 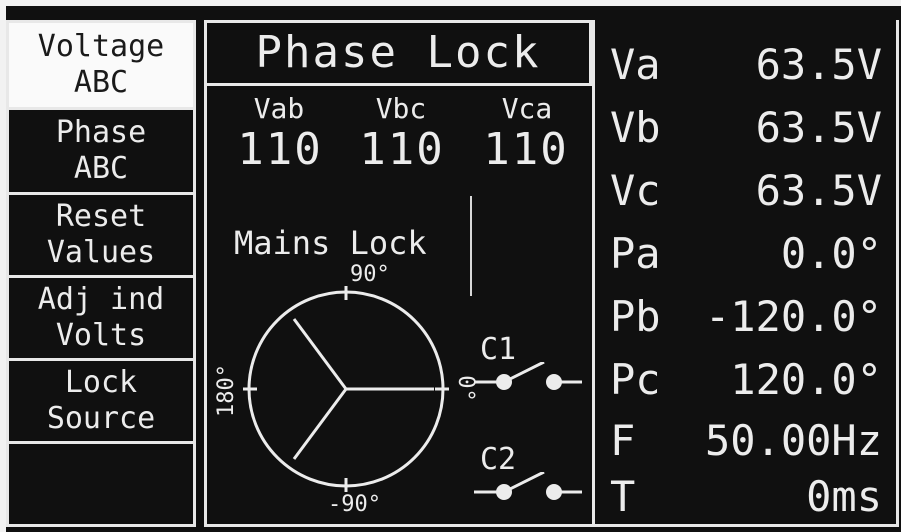 I want to click on readout-name: T, so click(x=623, y=496).